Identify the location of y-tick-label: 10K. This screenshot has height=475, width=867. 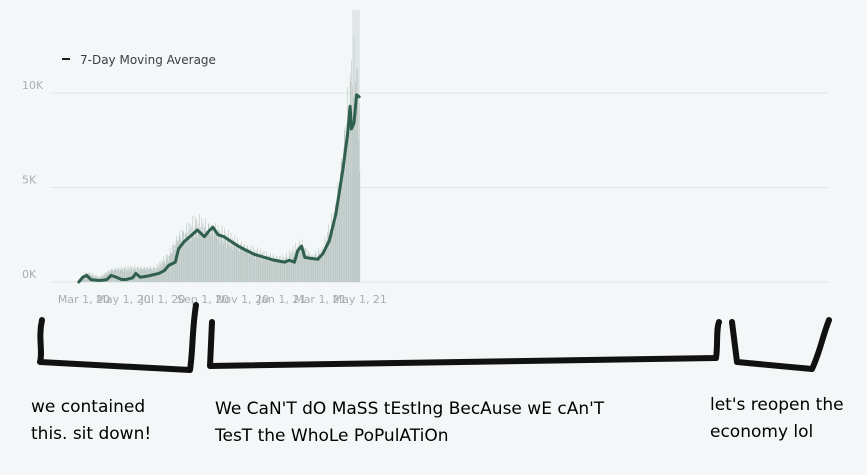
(33, 85).